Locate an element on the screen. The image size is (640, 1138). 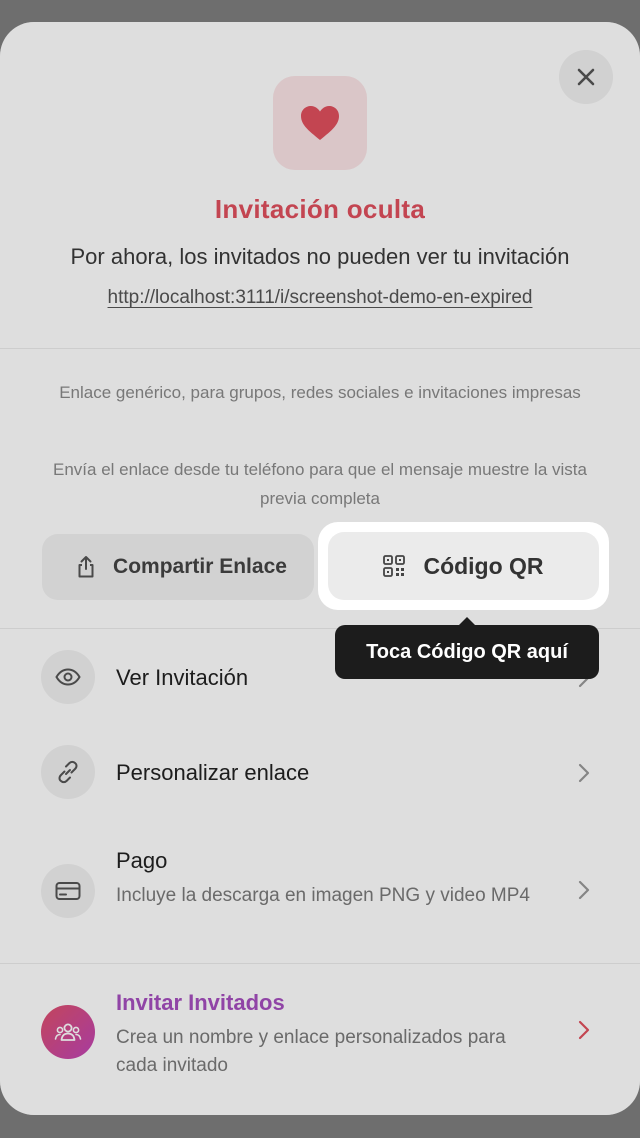
menu-item-label: Ver Invitación is located at coordinates (182, 677).